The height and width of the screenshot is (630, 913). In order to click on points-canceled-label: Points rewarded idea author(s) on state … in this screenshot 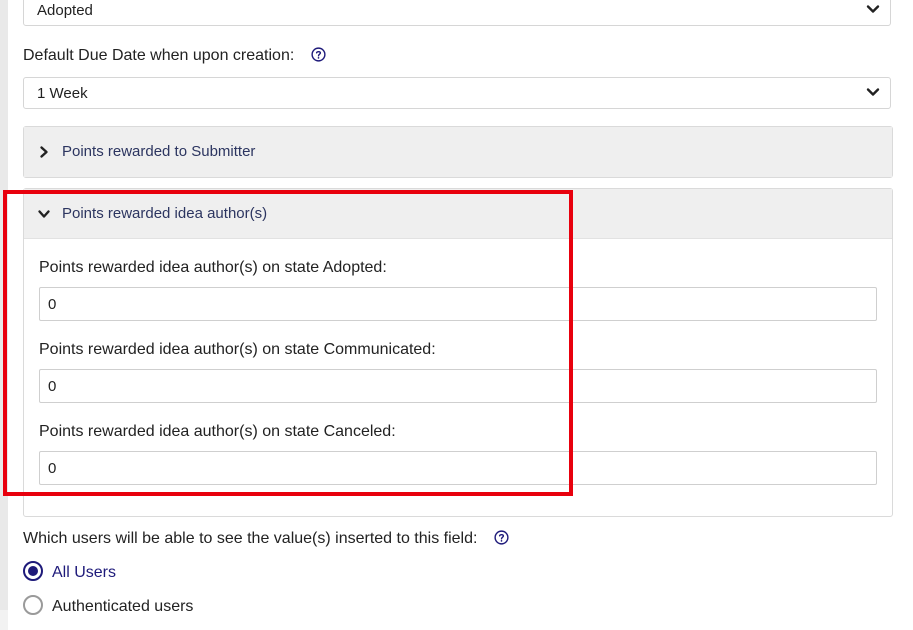, I will do `click(217, 431)`.